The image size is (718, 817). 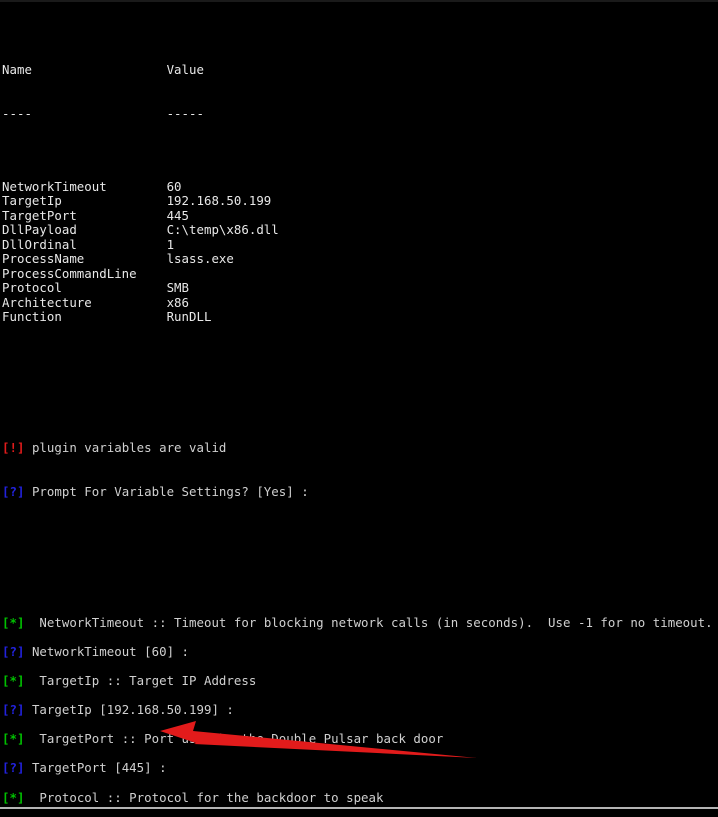 I want to click on table-row: Protocol SMB, so click(x=359, y=288).